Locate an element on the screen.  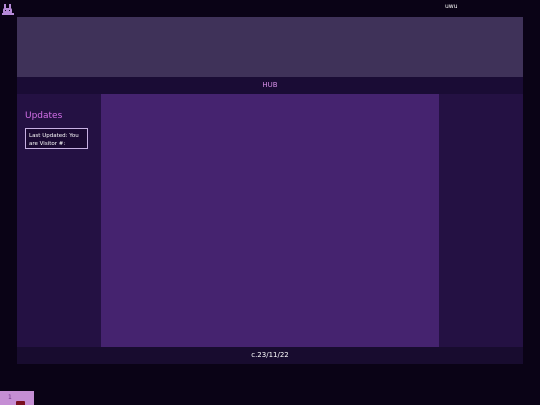
updates-box: Last Updated: You are Visitor #: is located at coordinates (56, 138).